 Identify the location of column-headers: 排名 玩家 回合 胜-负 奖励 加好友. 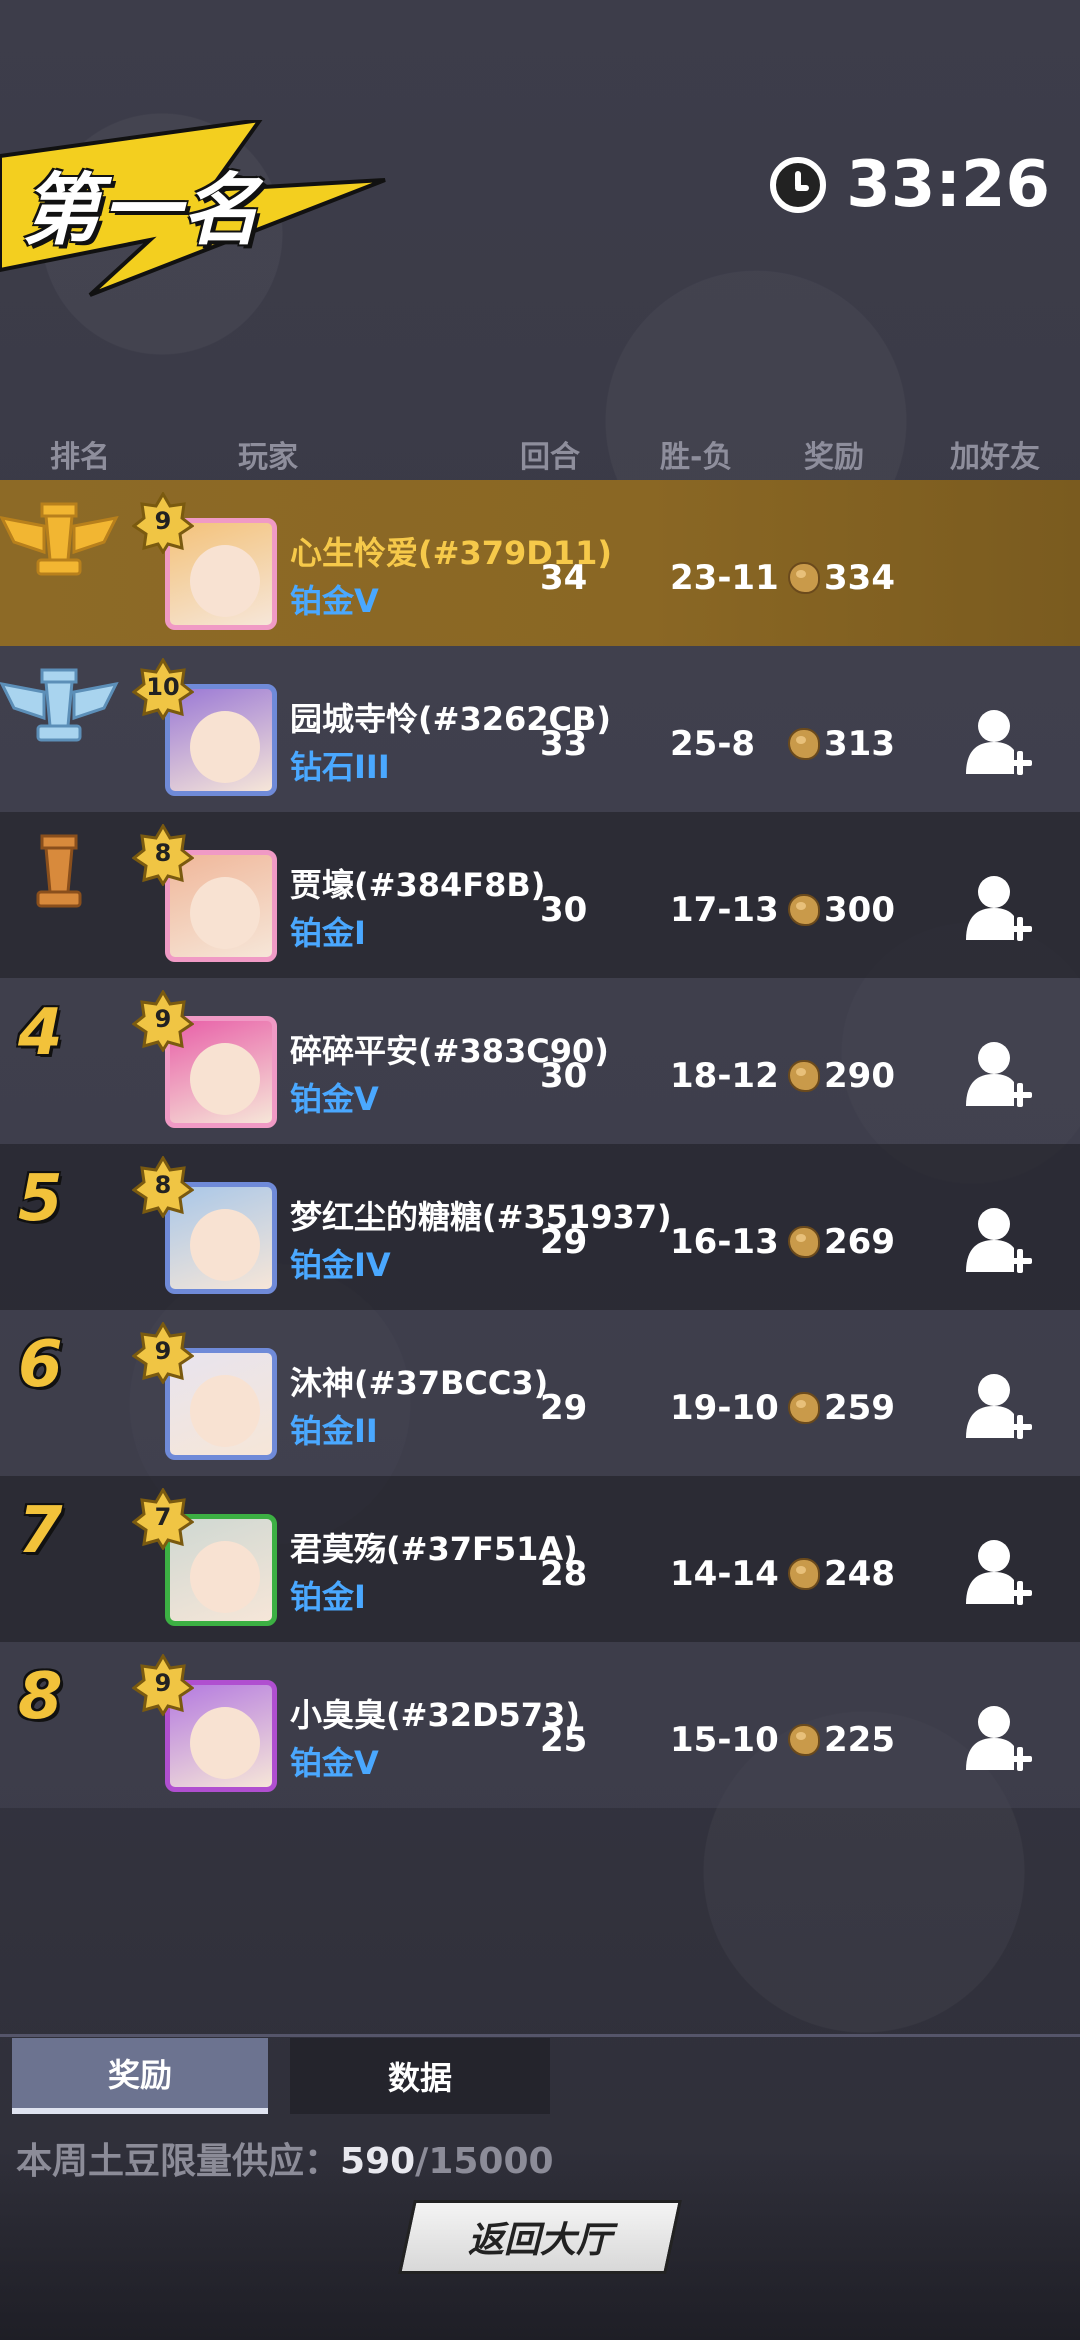
(540, 457).